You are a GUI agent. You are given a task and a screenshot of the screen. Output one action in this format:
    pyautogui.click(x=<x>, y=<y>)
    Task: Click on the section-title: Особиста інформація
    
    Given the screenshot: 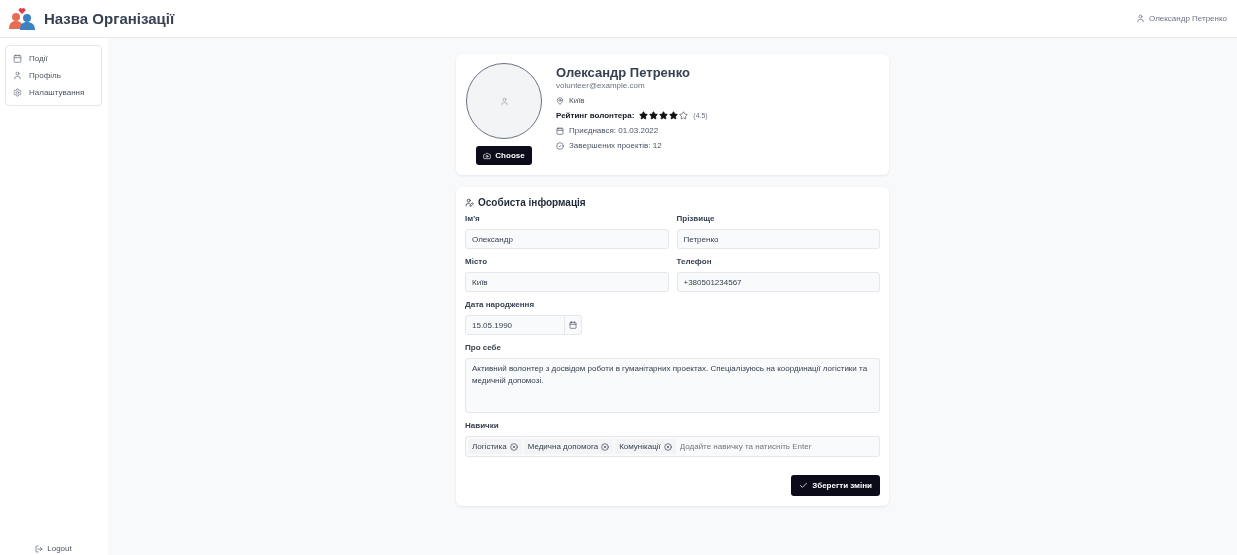 What is the action you would take?
    pyautogui.click(x=532, y=202)
    